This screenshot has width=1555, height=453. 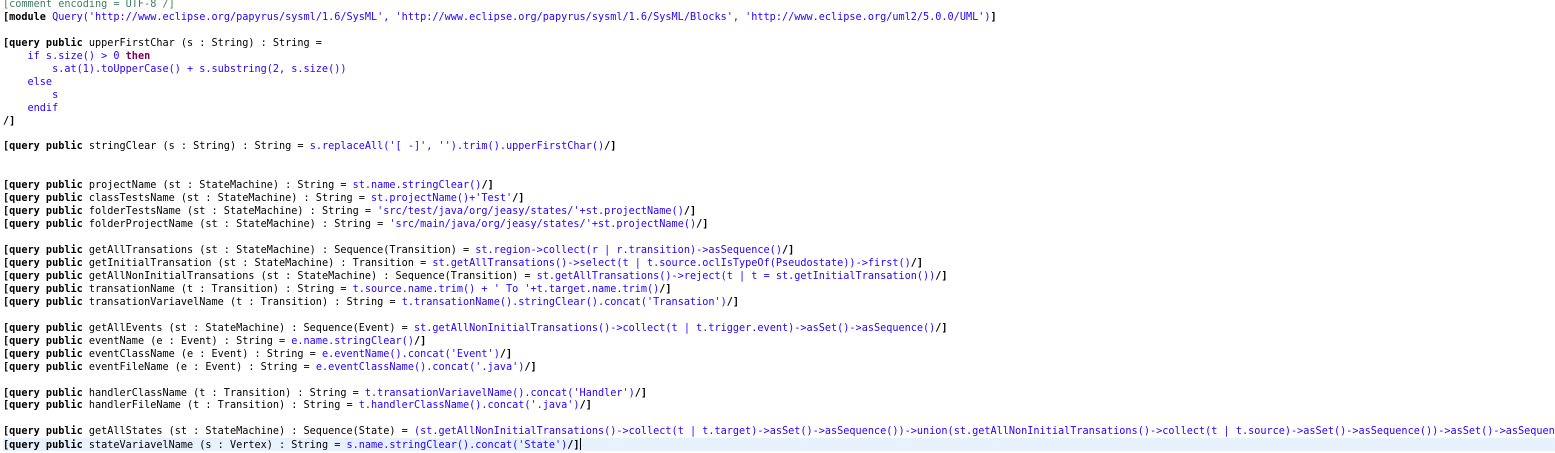 What do you see at coordinates (993, 17) in the screenshot?
I see `code-token-bracket: ]` at bounding box center [993, 17].